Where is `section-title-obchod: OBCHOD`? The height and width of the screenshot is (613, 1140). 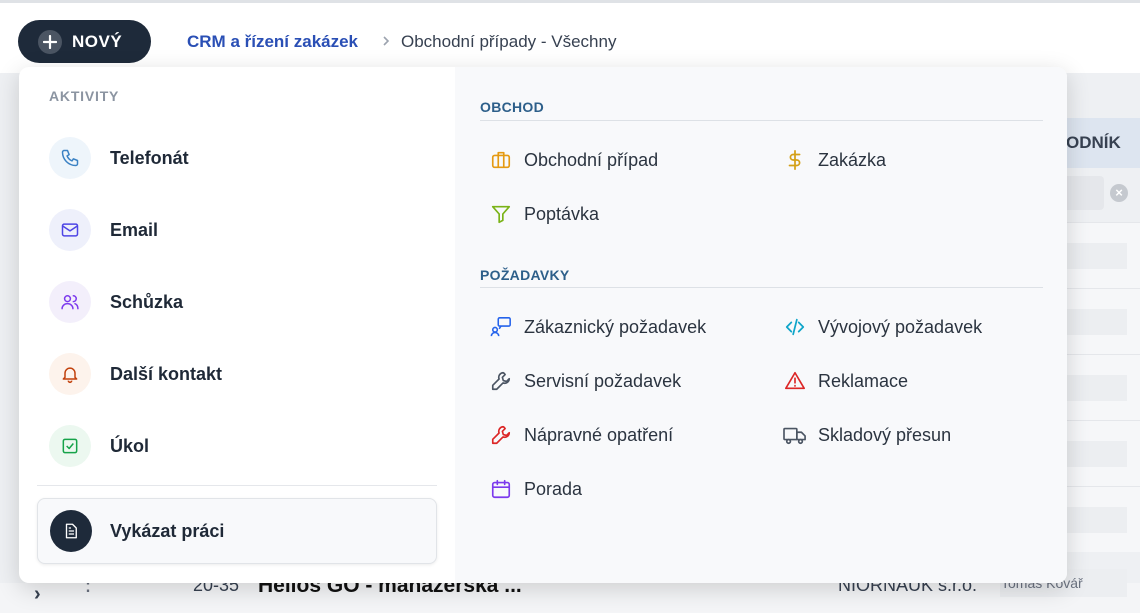
section-title-obchod: OBCHOD is located at coordinates (512, 107).